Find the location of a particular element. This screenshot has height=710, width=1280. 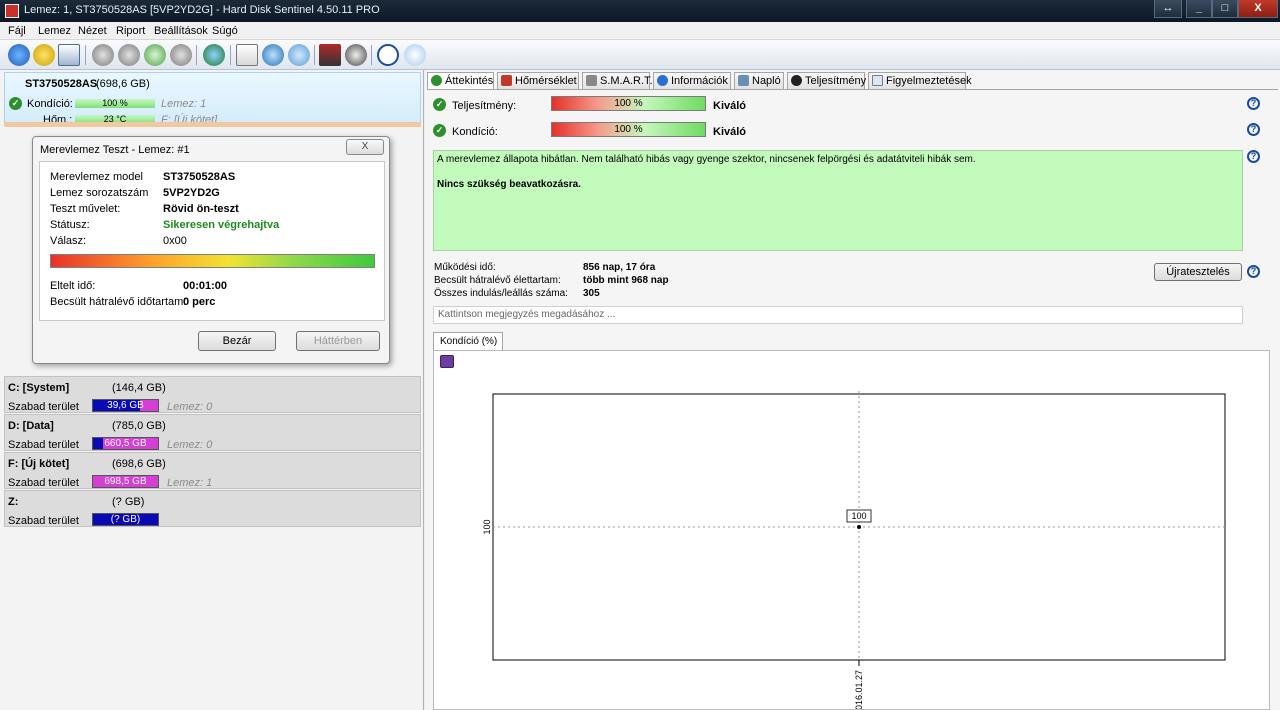

tab-label: Információk is located at coordinates (699, 81).